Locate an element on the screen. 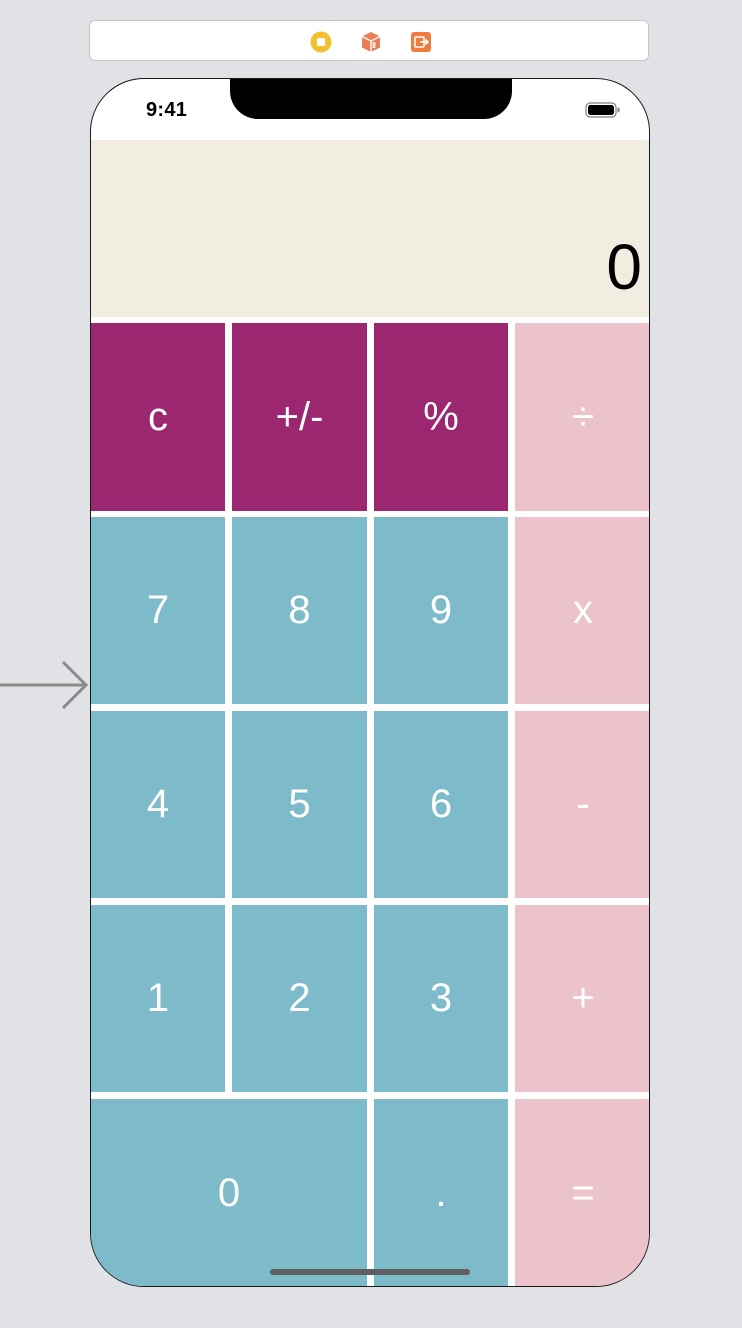  multiply-button: x is located at coordinates (582, 610).